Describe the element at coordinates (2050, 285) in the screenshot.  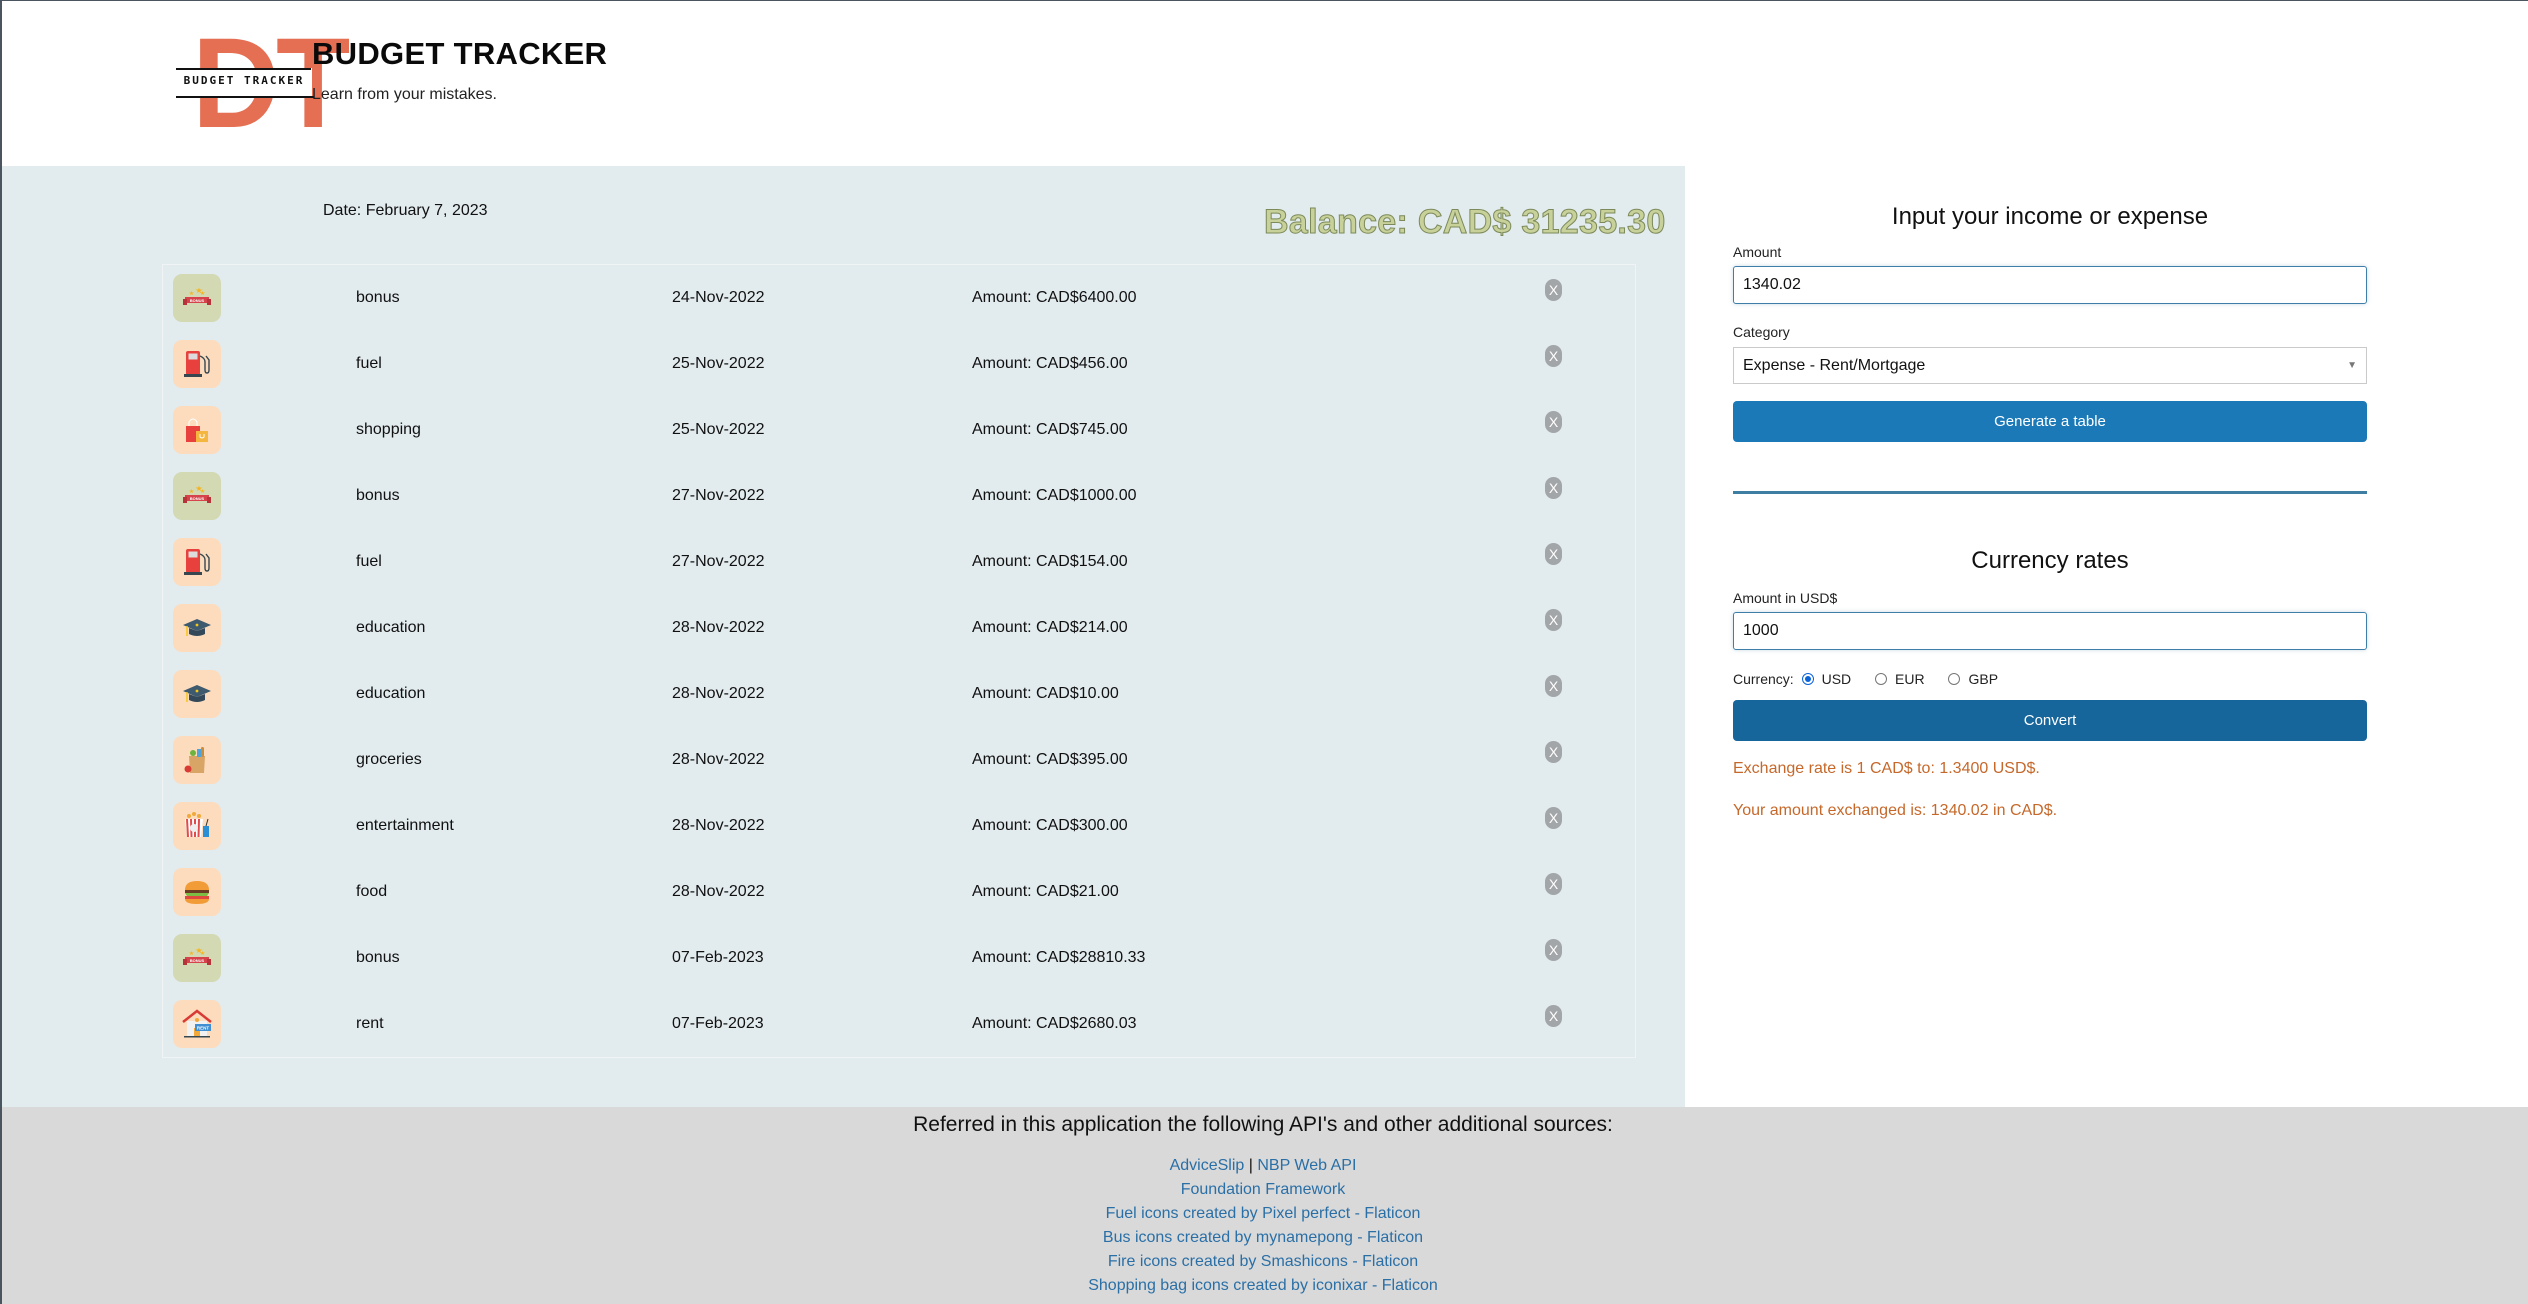
I see `amount-input: 1340.02` at that location.